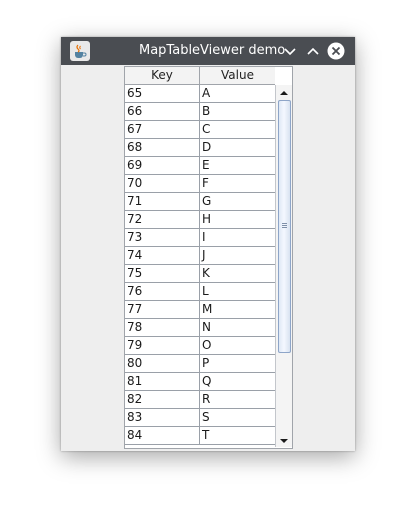 This screenshot has width=416, height=513. I want to click on key-cell: 77, so click(162, 309).